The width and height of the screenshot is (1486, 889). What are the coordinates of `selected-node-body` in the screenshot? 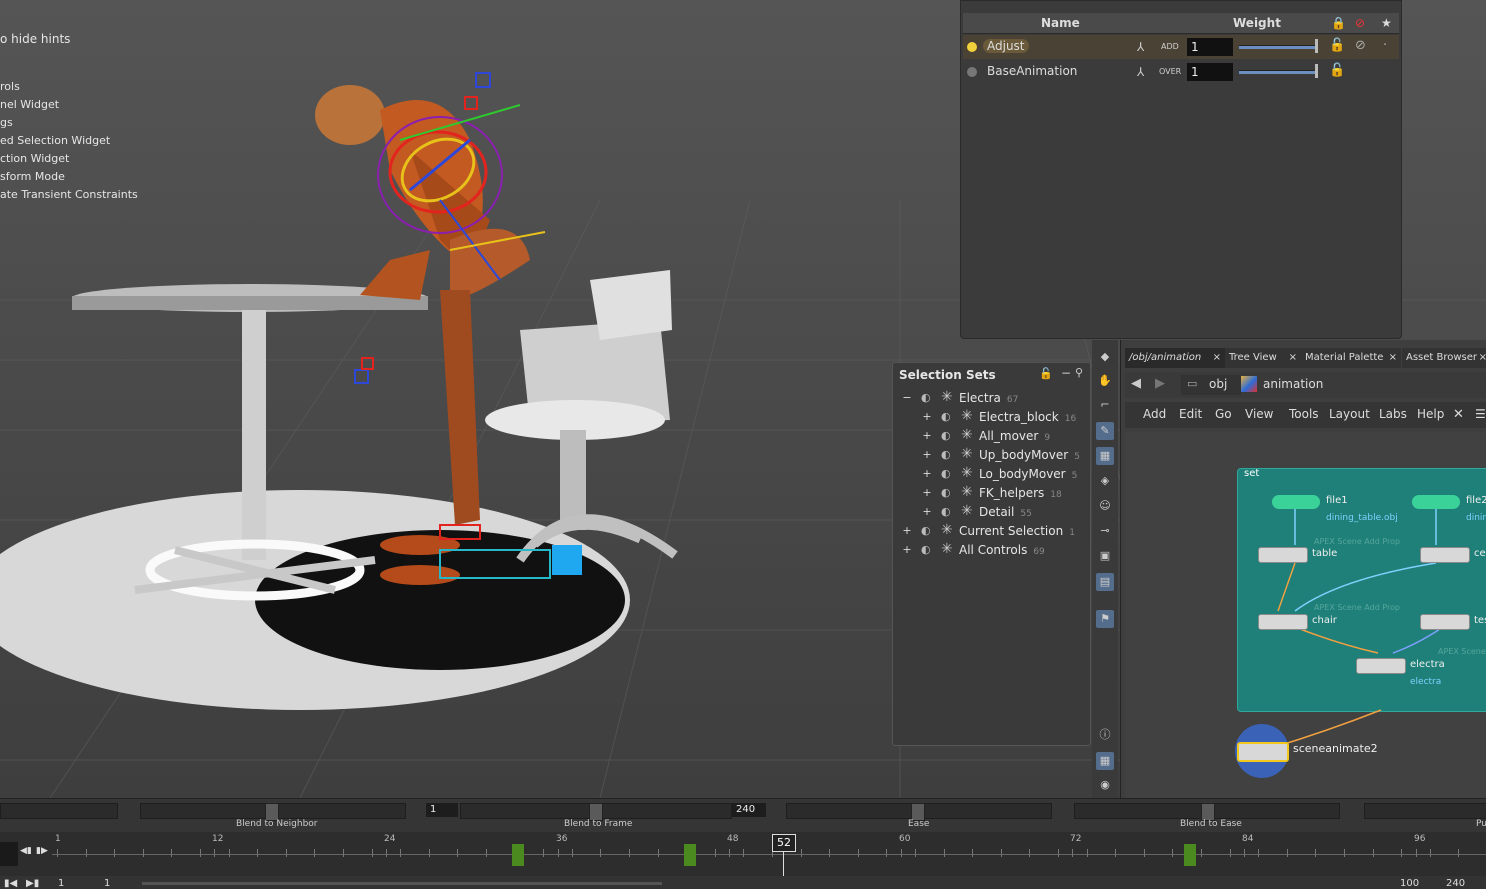 It's located at (1263, 752).